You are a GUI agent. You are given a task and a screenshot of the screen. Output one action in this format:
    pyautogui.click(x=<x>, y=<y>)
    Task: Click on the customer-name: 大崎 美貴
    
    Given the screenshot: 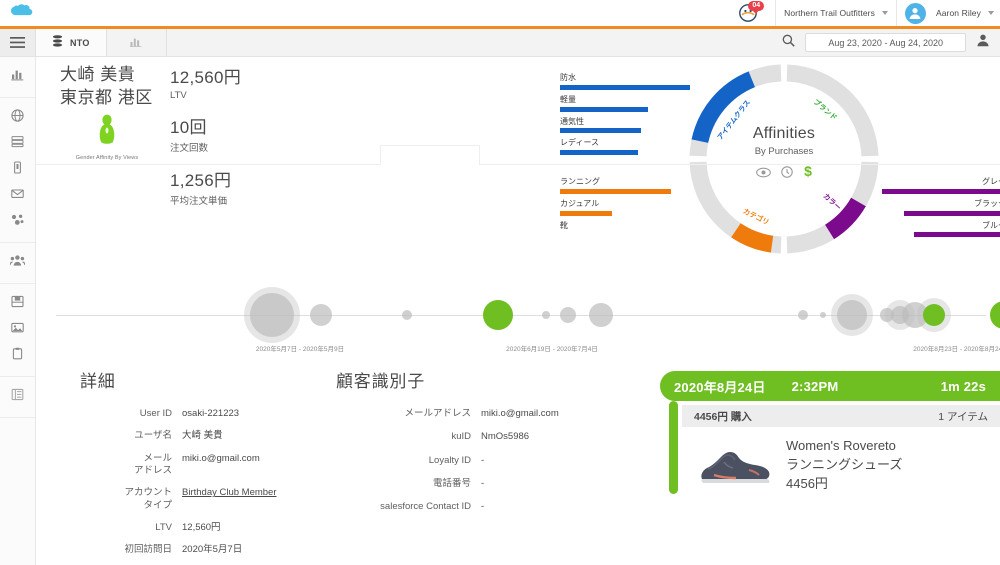 What is the action you would take?
    pyautogui.click(x=98, y=74)
    